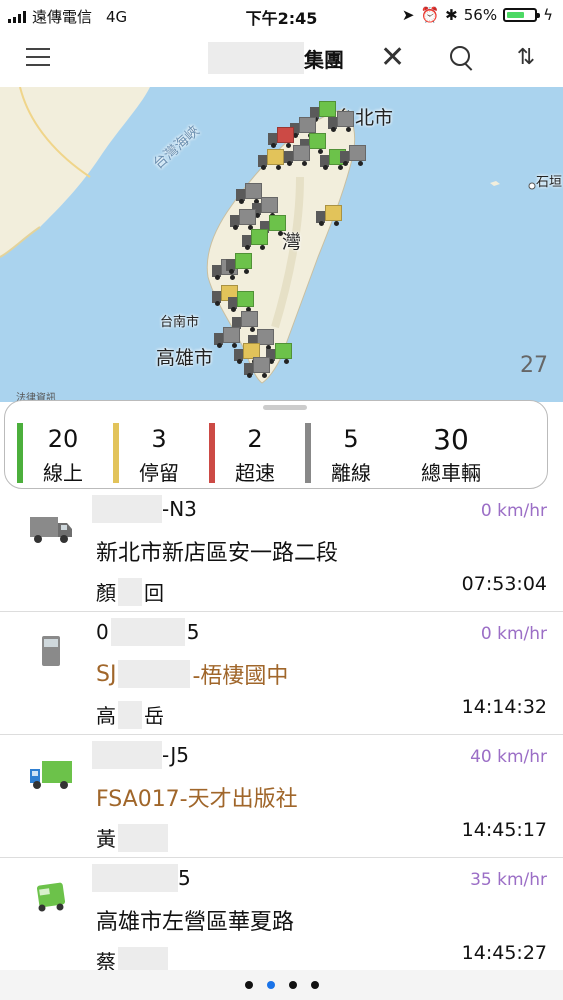  What do you see at coordinates (51, 775) in the screenshot?
I see `truck-blue-green-icon` at bounding box center [51, 775].